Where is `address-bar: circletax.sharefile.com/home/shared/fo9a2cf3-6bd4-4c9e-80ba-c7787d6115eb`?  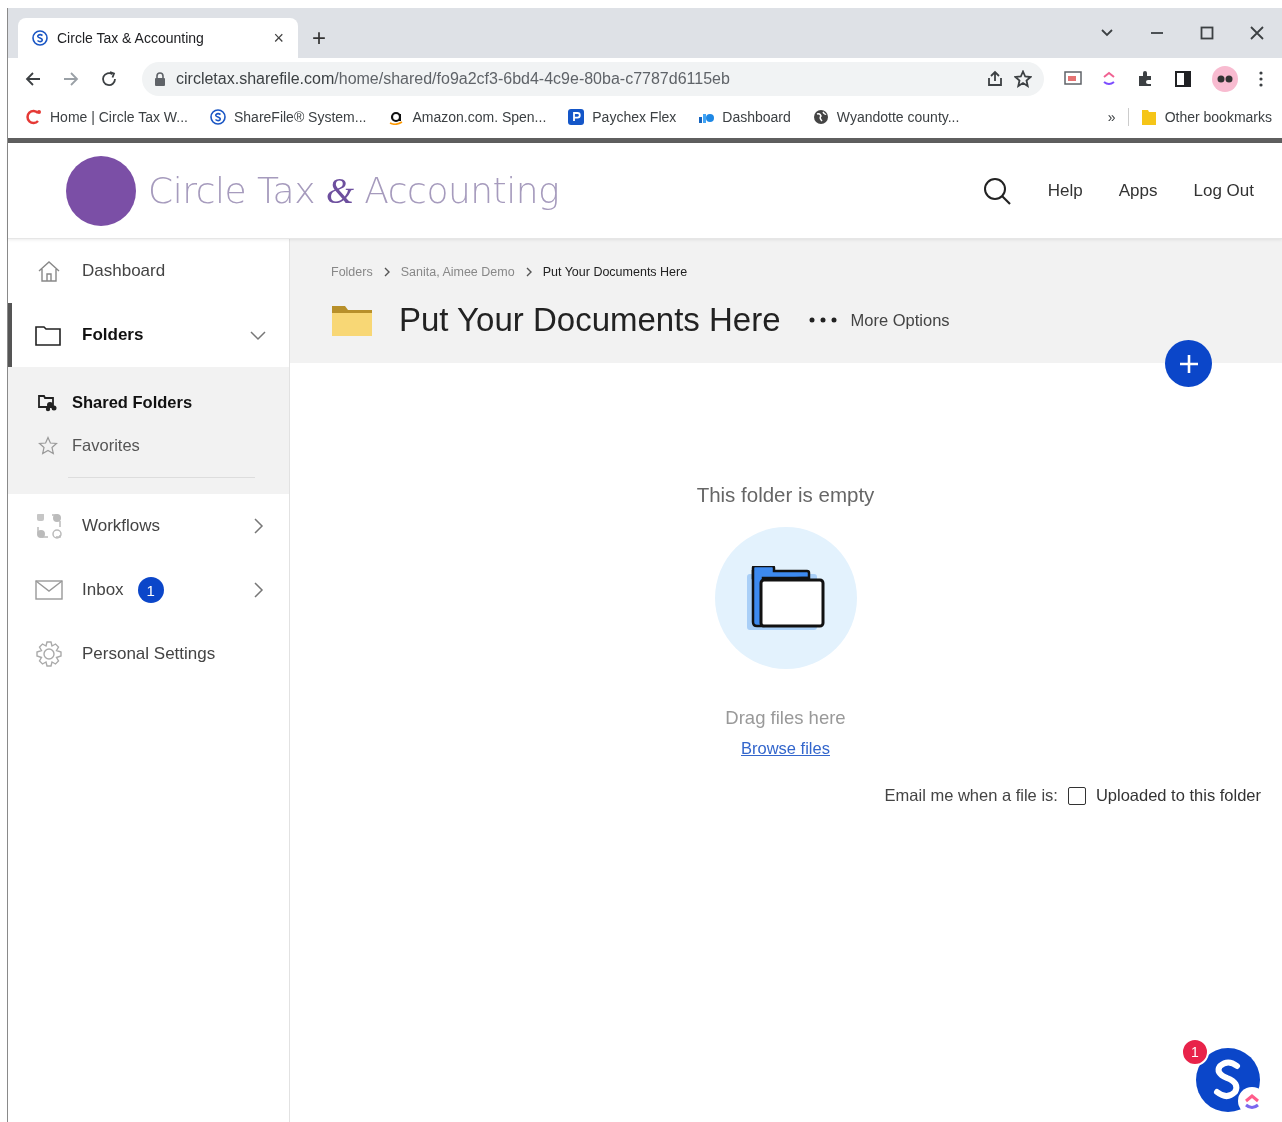 address-bar: circletax.sharefile.com/home/shared/fo9a2cf3-6bd4-4c9e-80ba-c7787d6115eb is located at coordinates (593, 79).